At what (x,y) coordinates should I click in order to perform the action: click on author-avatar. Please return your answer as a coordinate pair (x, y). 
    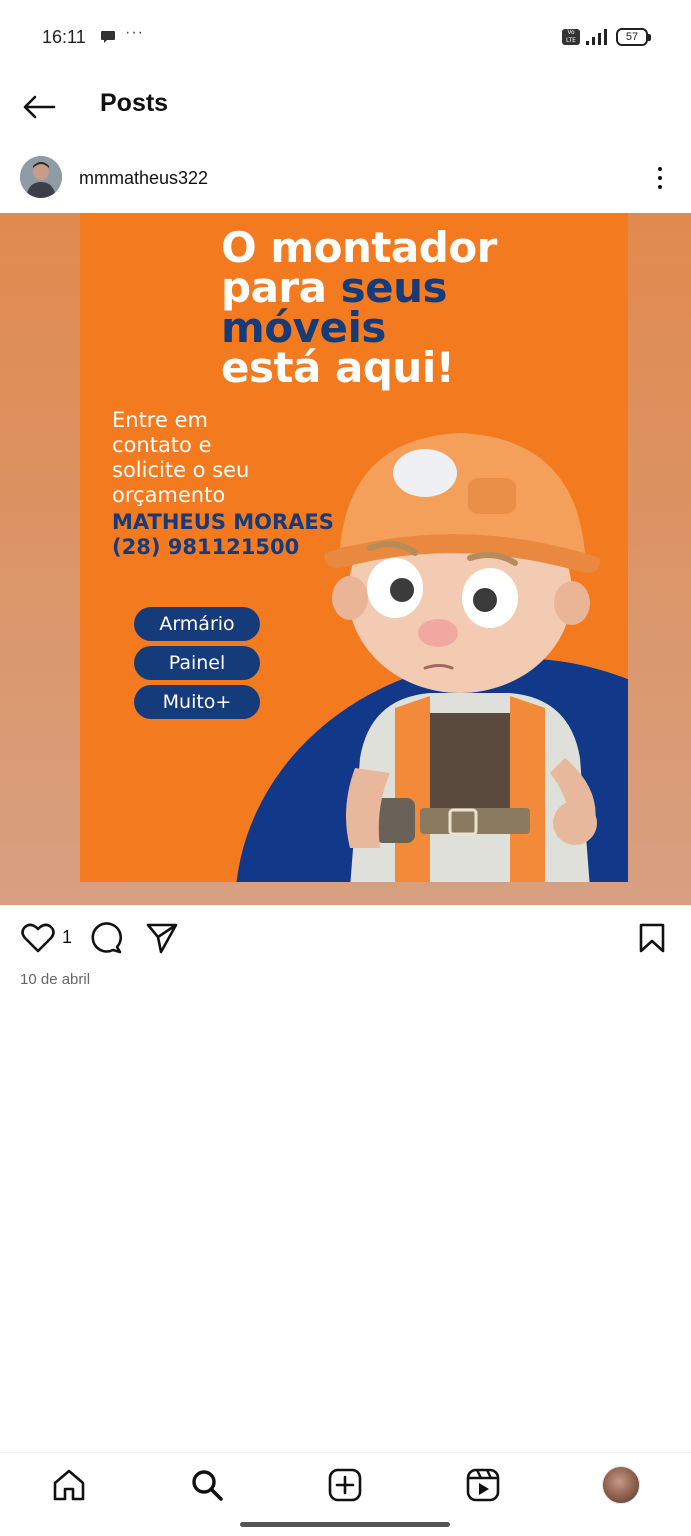
    Looking at the image, I should click on (41, 177).